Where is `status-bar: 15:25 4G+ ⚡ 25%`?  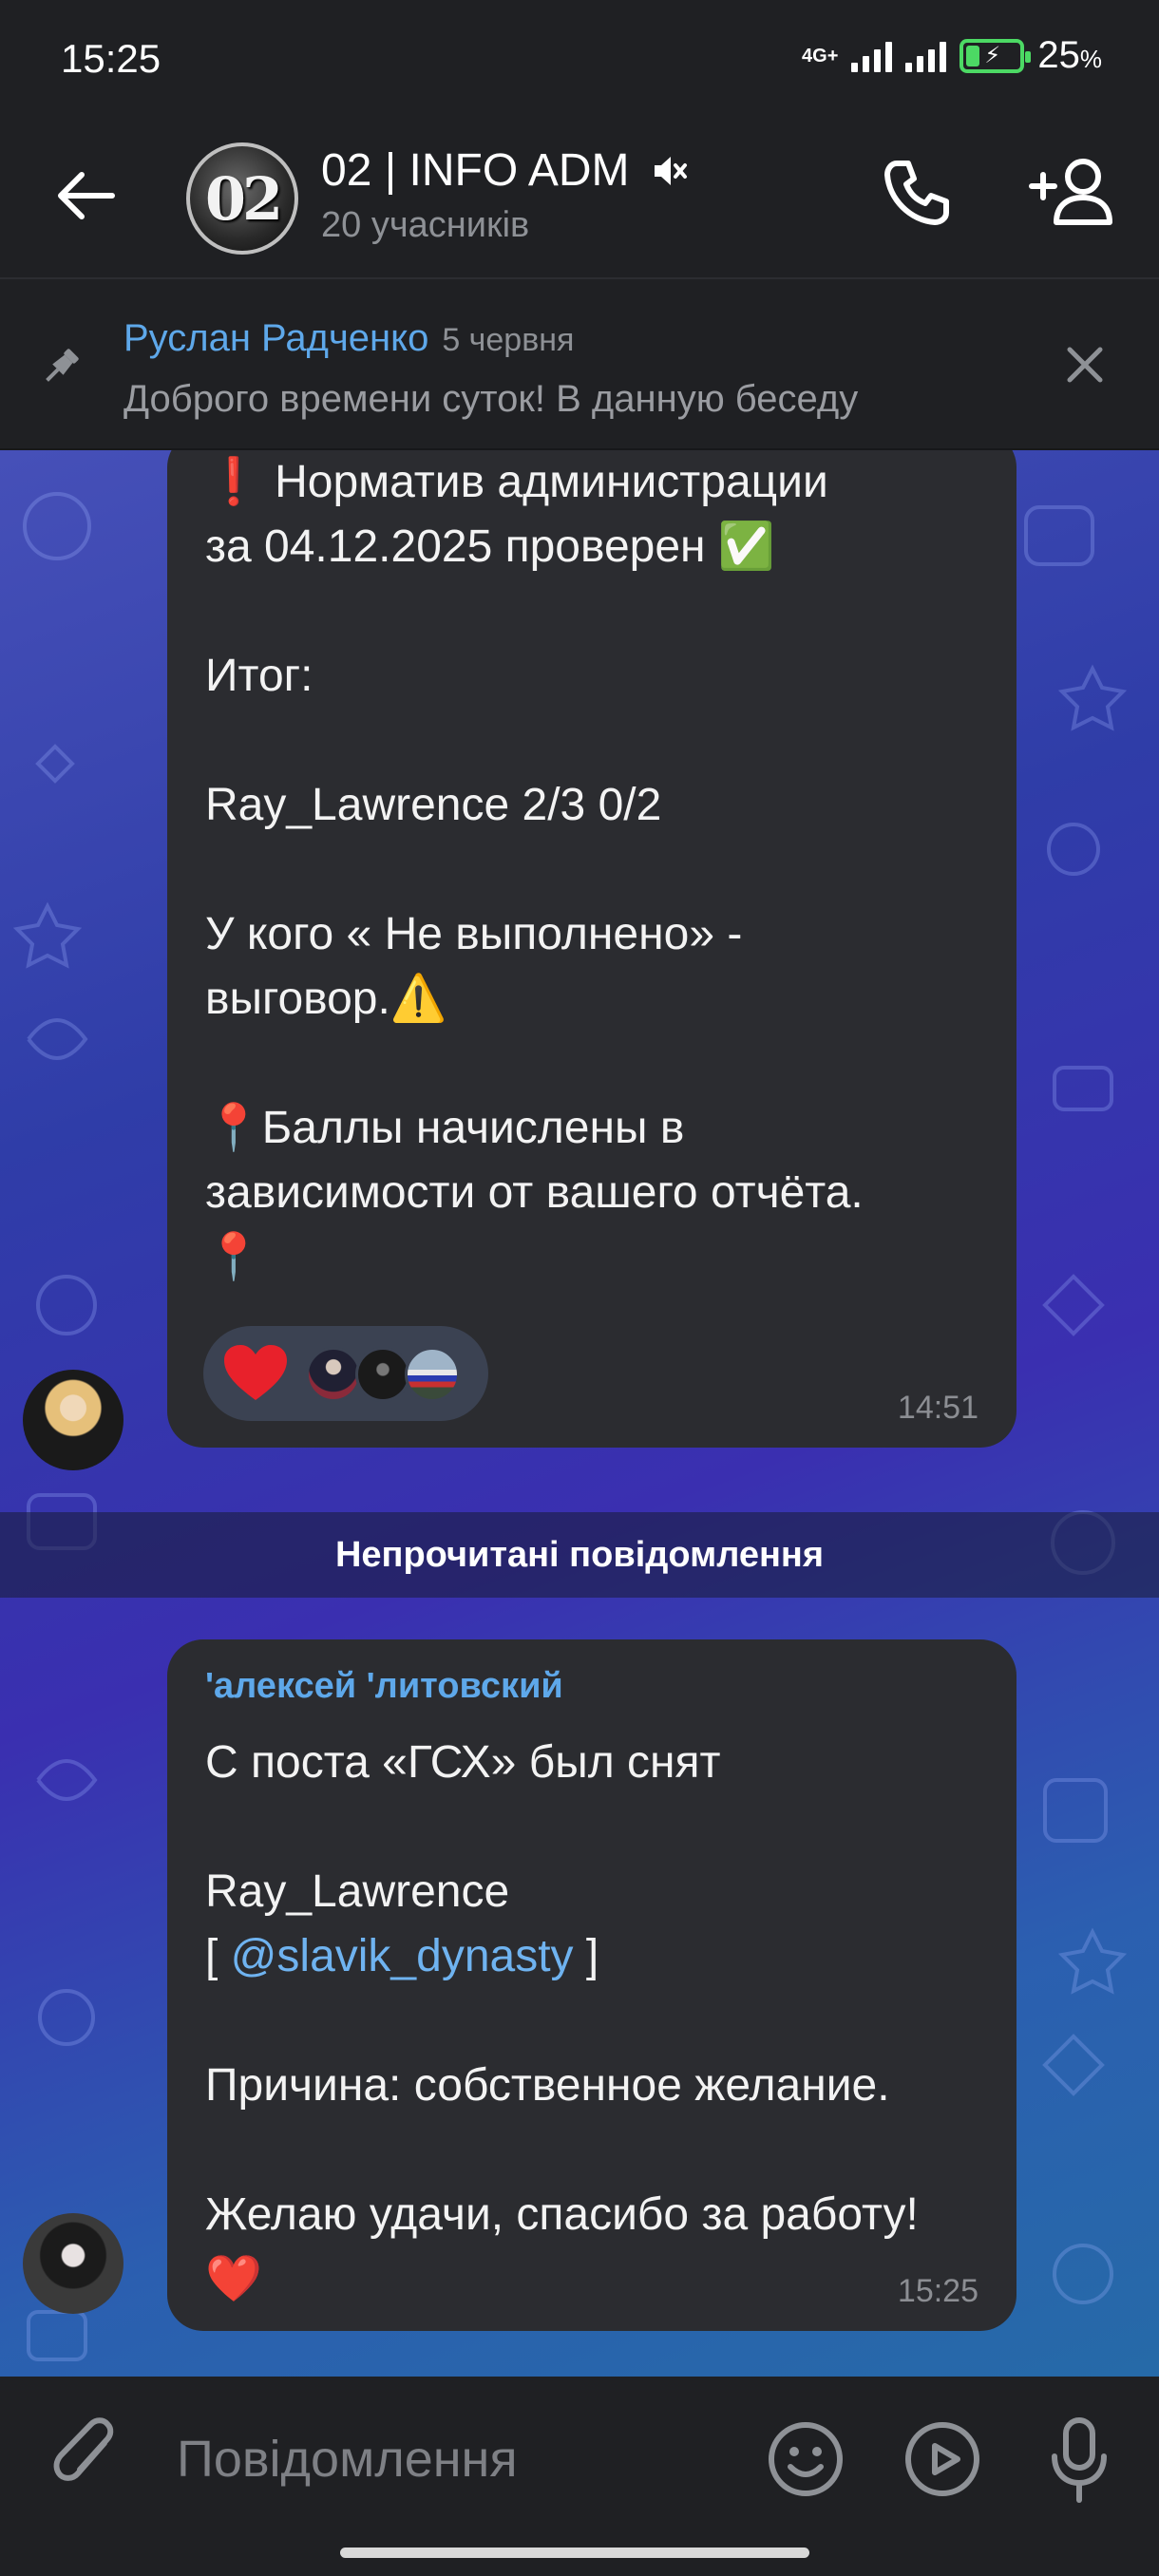
status-bar: 15:25 4G+ ⚡ 25% is located at coordinates (579, 61).